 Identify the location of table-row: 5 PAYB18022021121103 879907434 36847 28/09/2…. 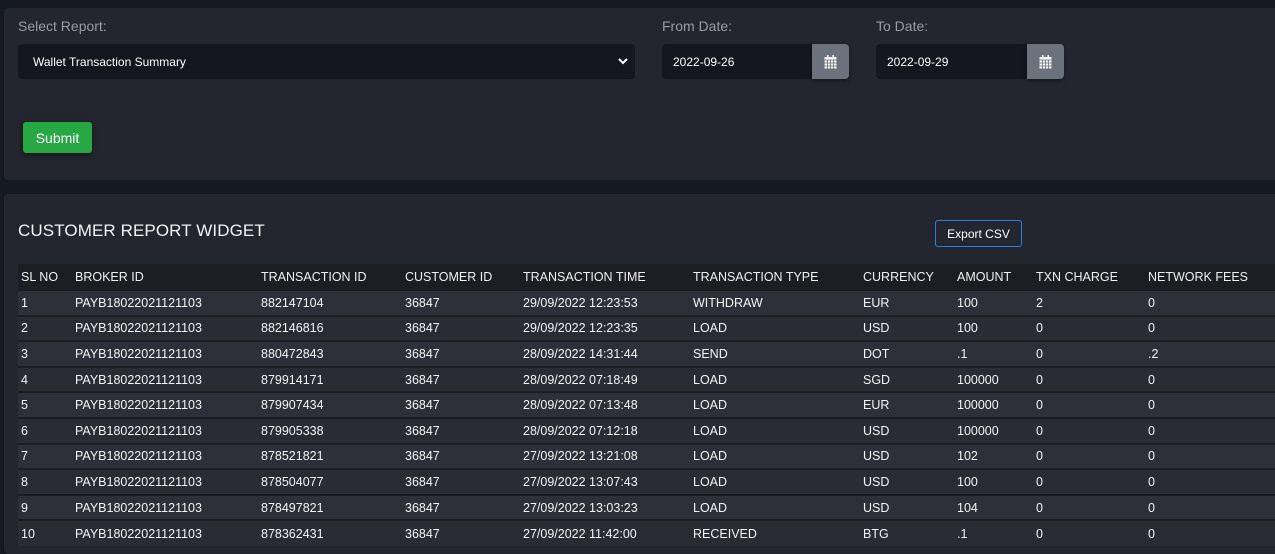
(646, 405).